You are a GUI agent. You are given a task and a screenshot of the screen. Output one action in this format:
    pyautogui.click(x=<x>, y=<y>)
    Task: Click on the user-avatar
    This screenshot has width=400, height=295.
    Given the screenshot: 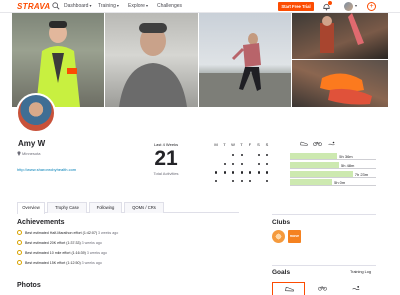 What is the action you would take?
    pyautogui.click(x=348, y=6)
    